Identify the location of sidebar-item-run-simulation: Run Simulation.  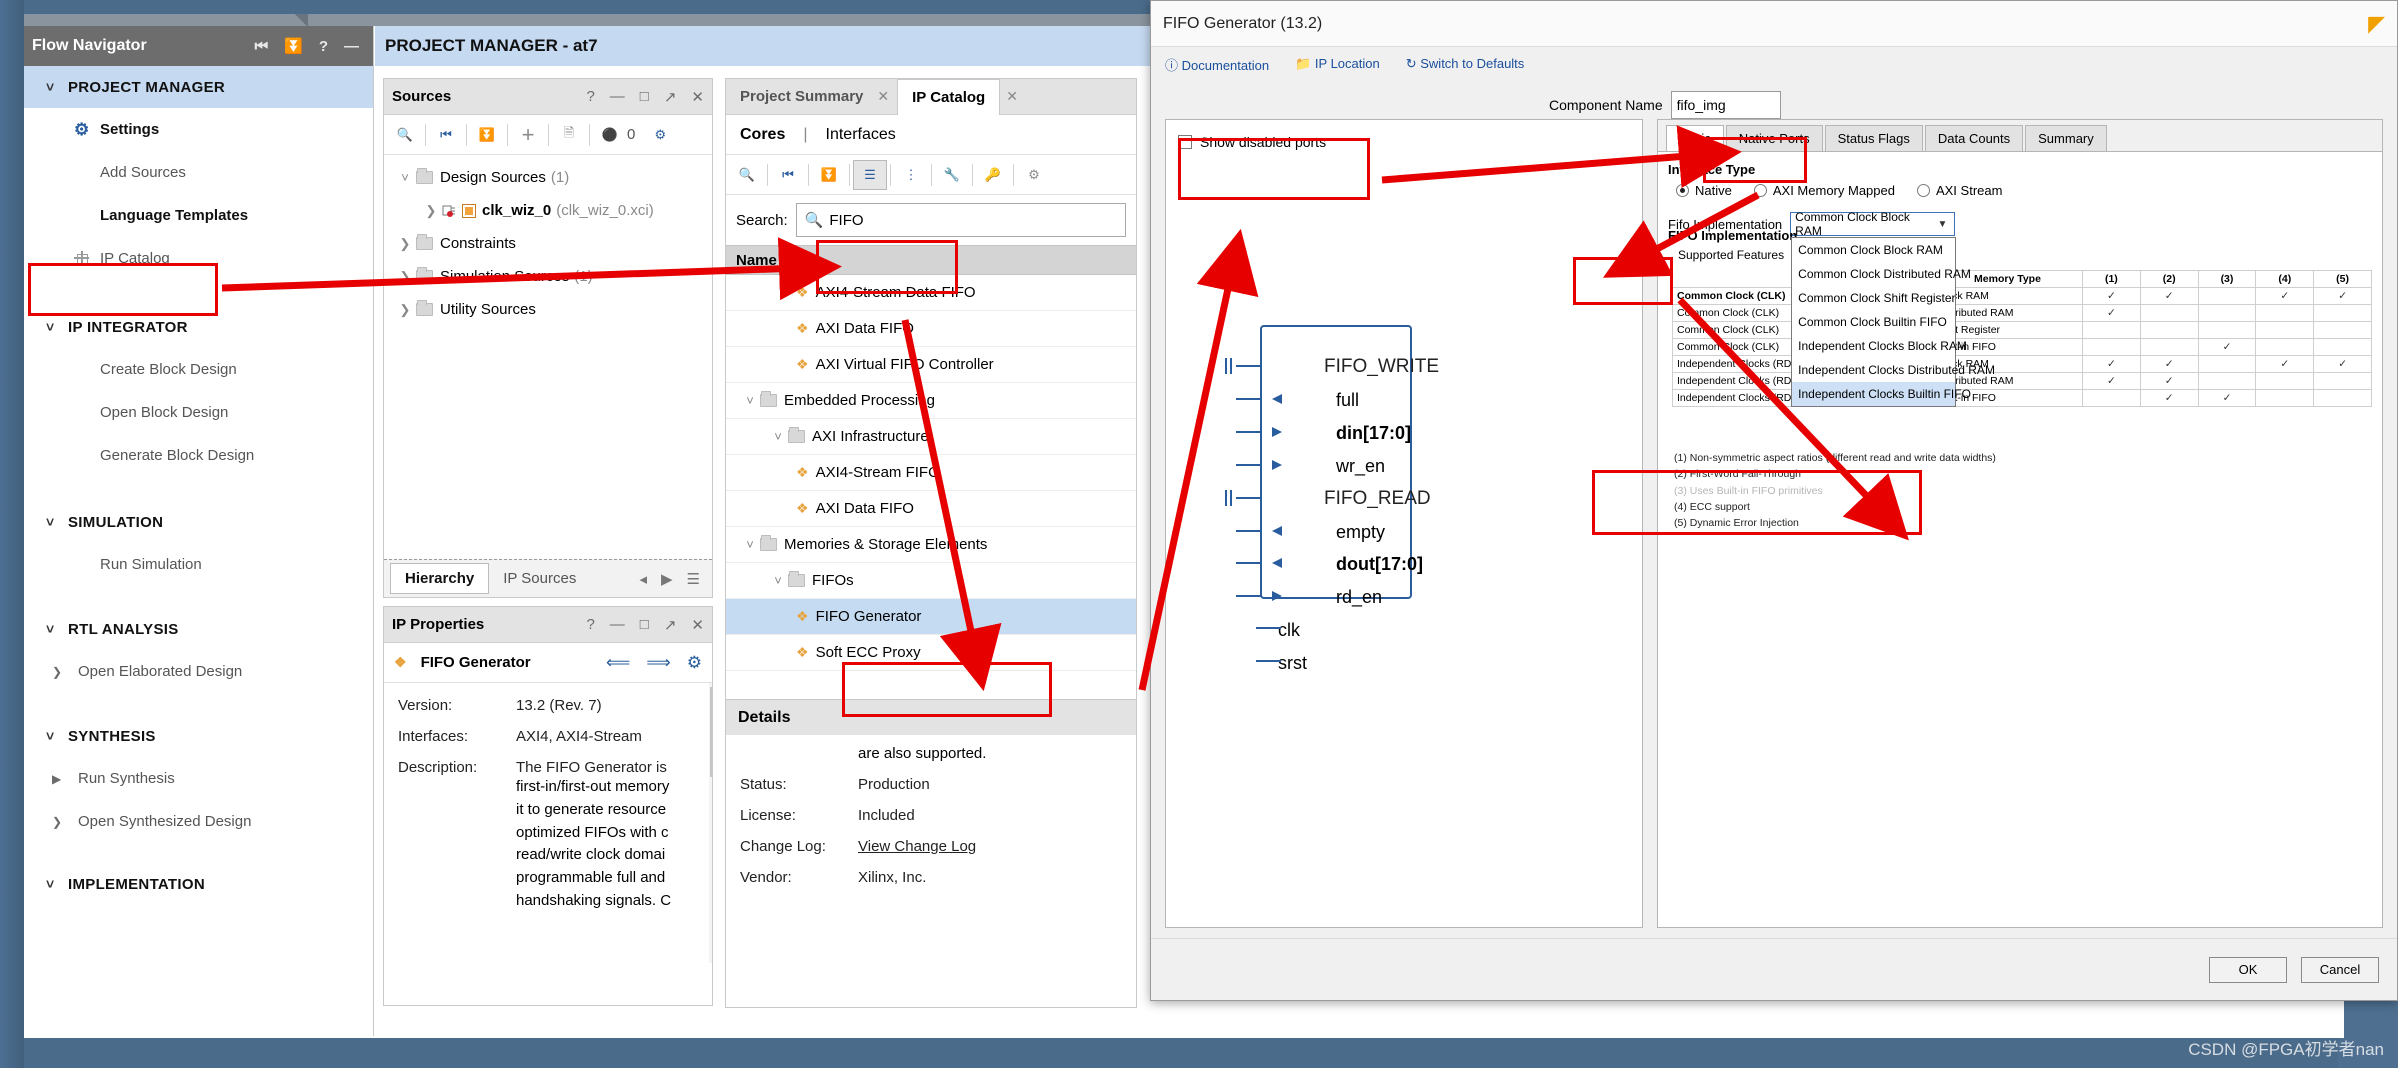
(198, 564).